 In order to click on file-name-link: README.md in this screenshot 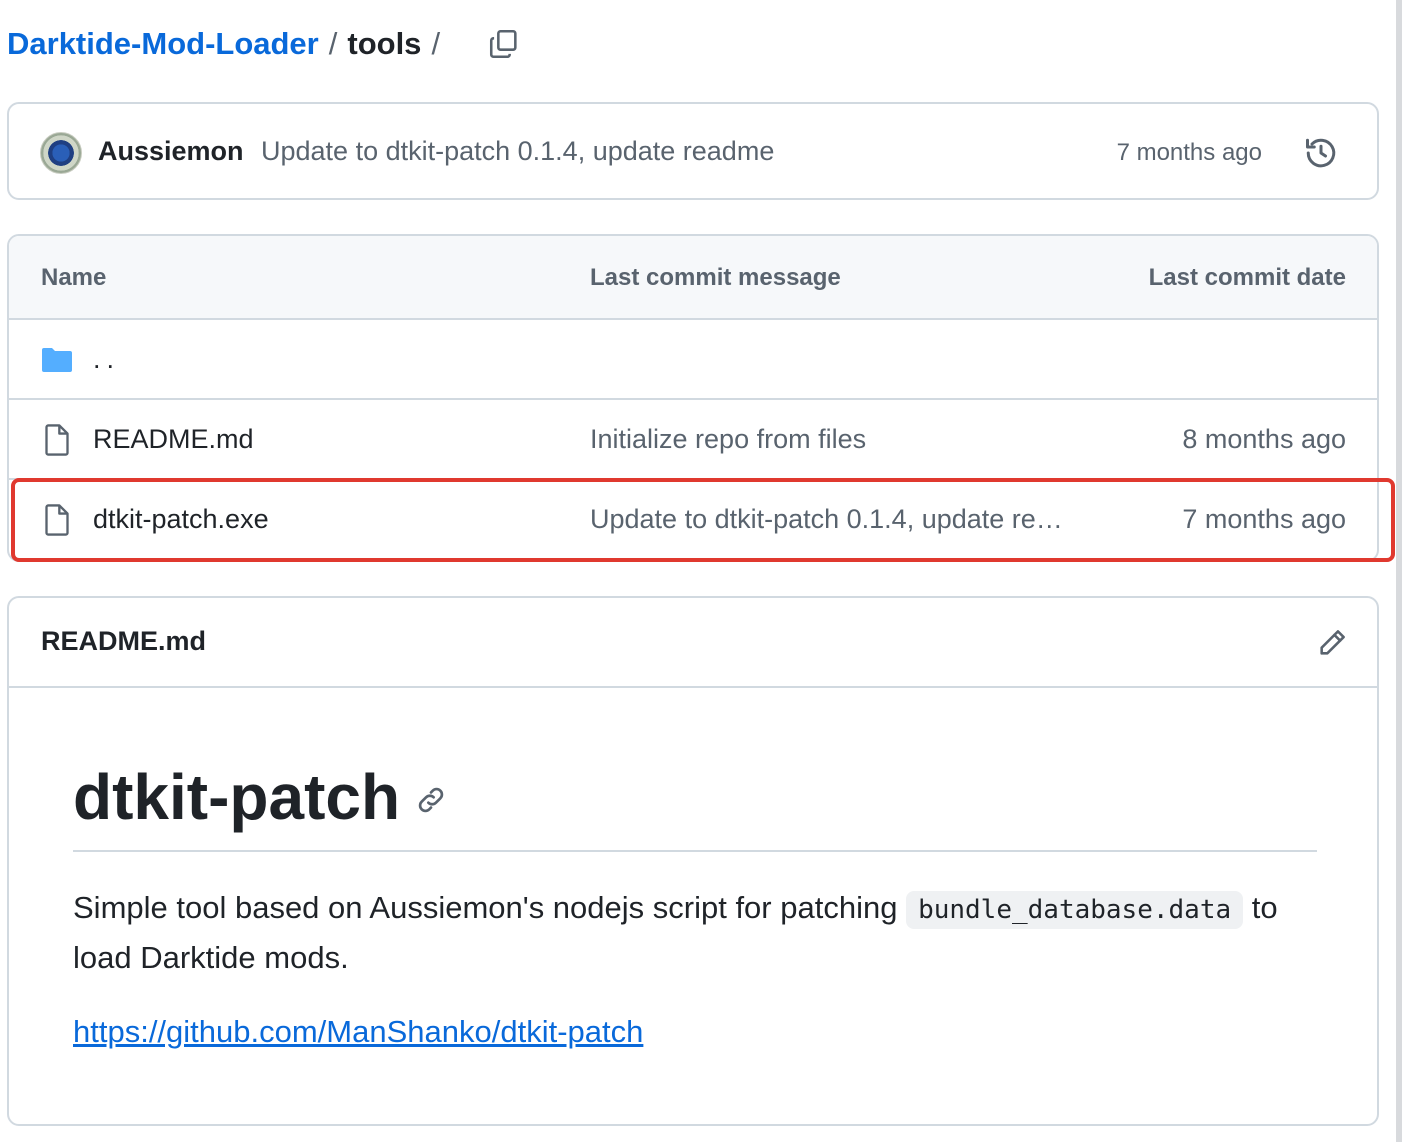, I will do `click(173, 439)`.